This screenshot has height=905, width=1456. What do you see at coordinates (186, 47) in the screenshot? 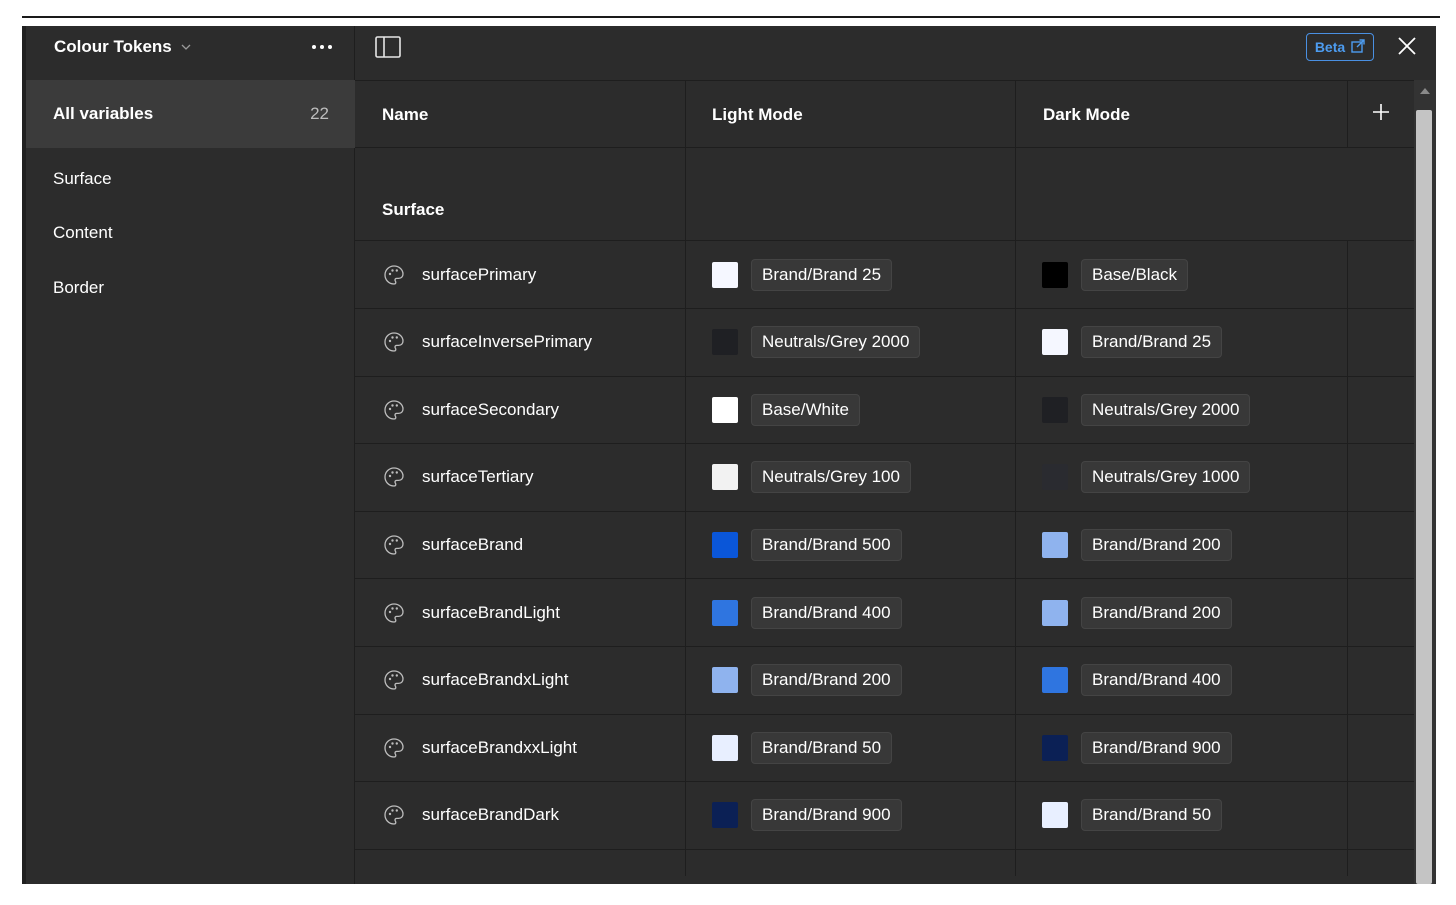
I see `chevron-down-icon` at bounding box center [186, 47].